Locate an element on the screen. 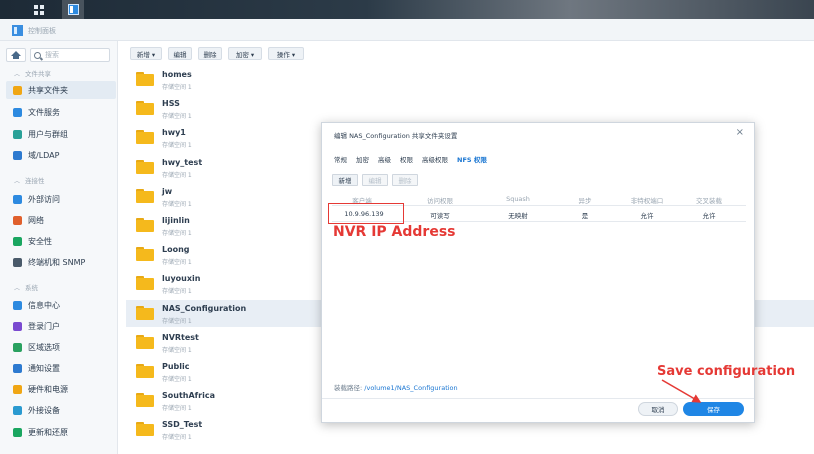  tab-nfs-permissions: NFS 权限 is located at coordinates (472, 159).